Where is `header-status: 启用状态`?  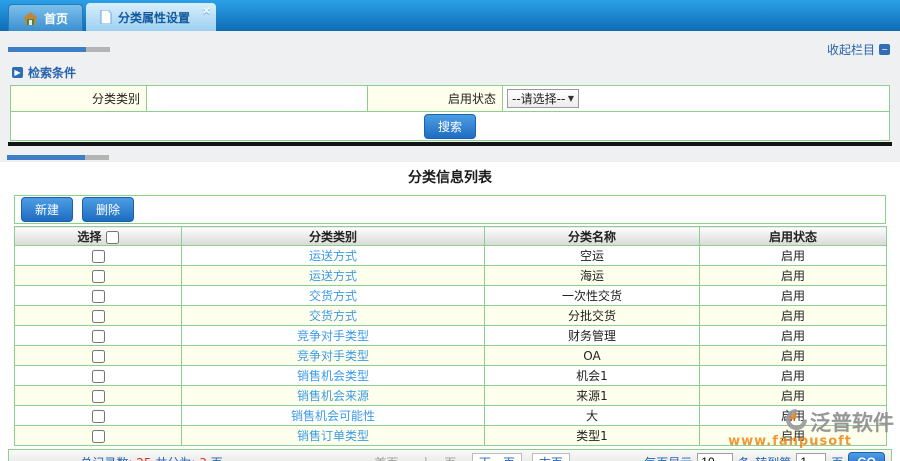 header-status: 启用状态 is located at coordinates (793, 236).